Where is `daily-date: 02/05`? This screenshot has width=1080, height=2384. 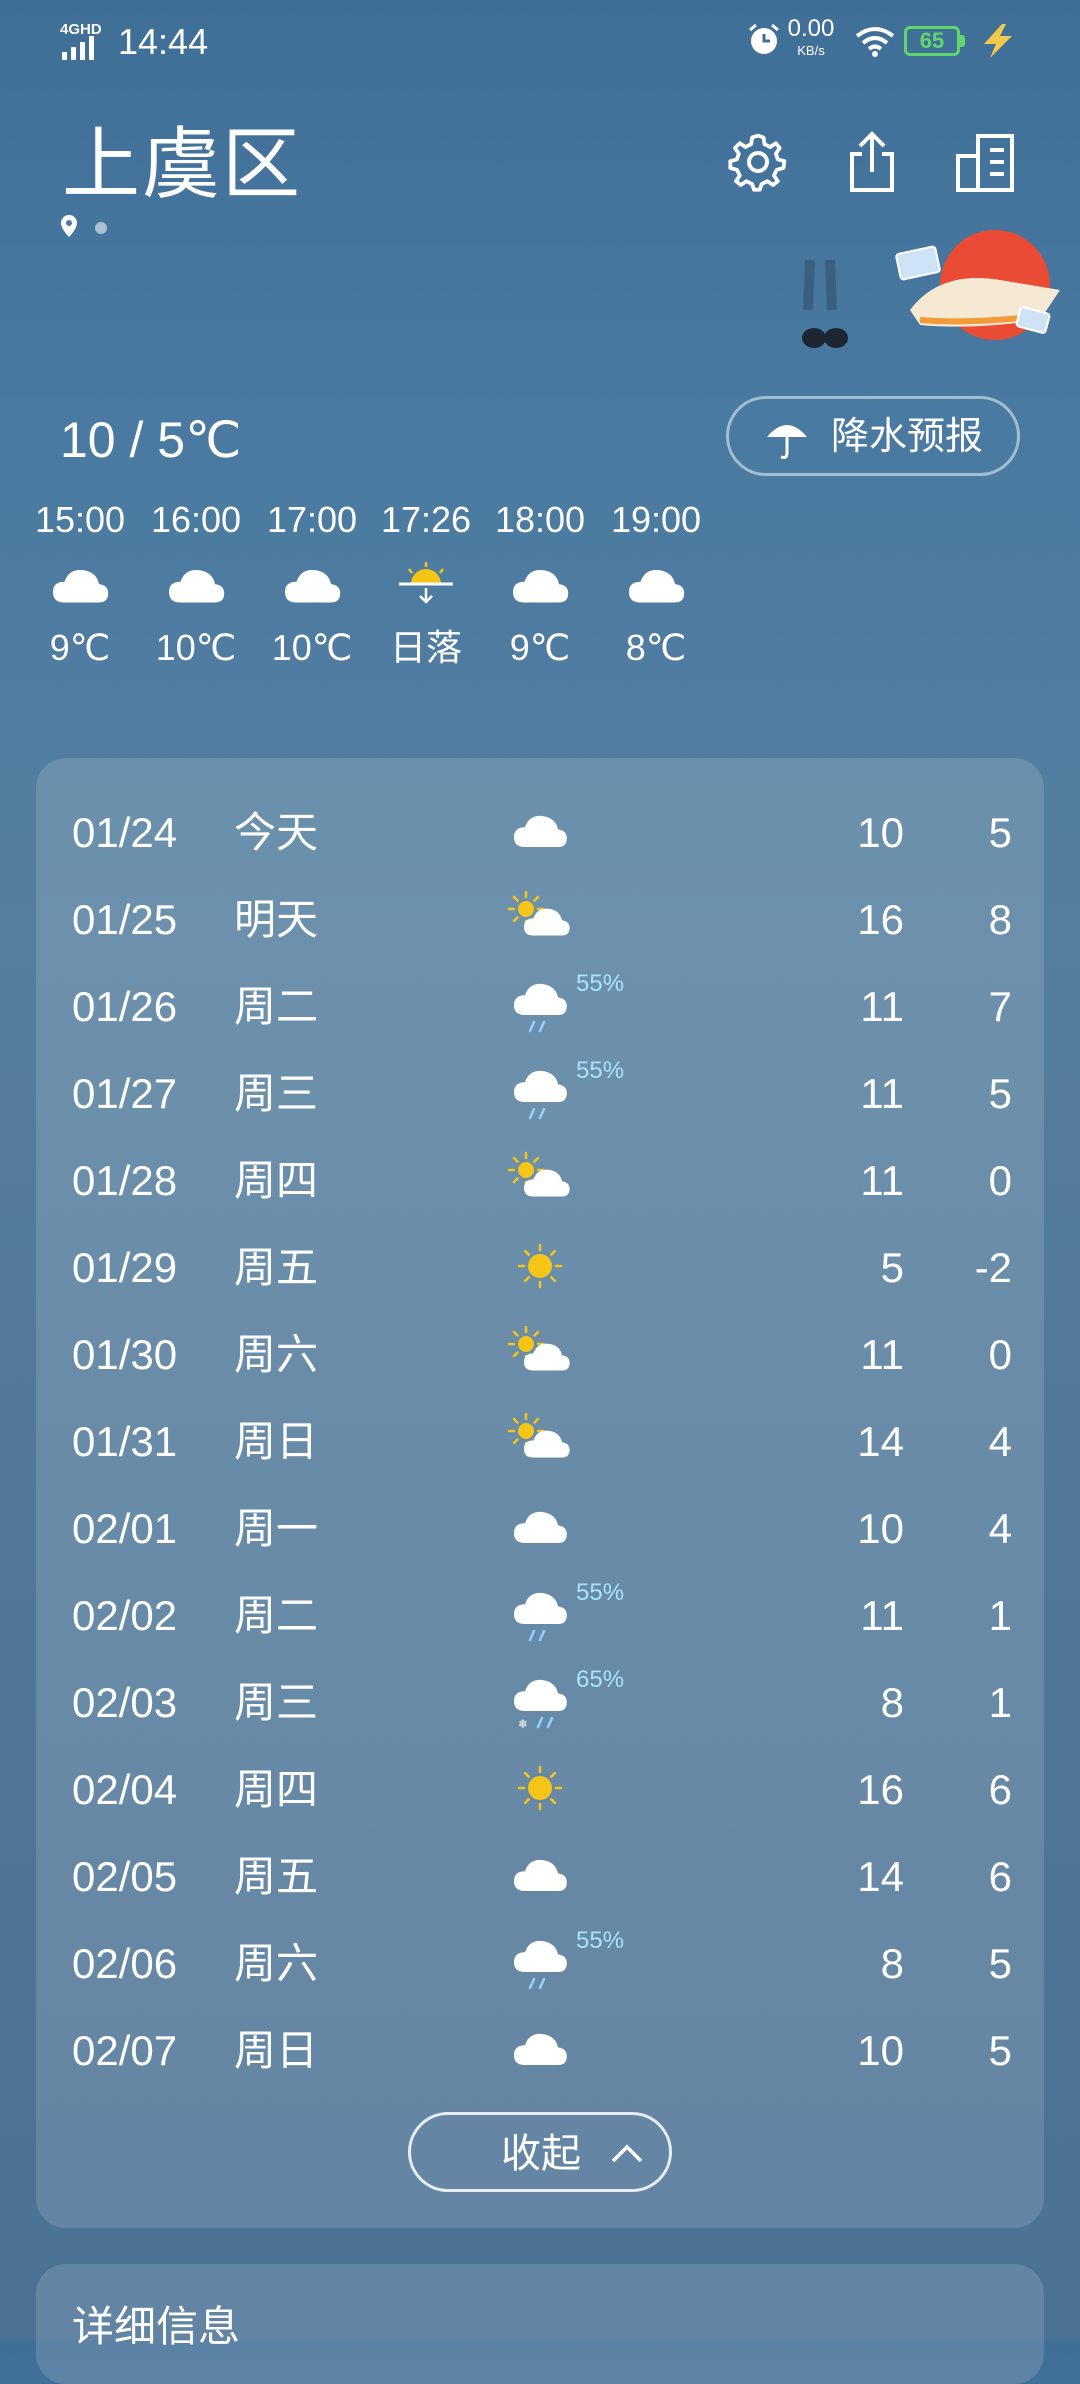
daily-date: 02/05 is located at coordinates (125, 1876).